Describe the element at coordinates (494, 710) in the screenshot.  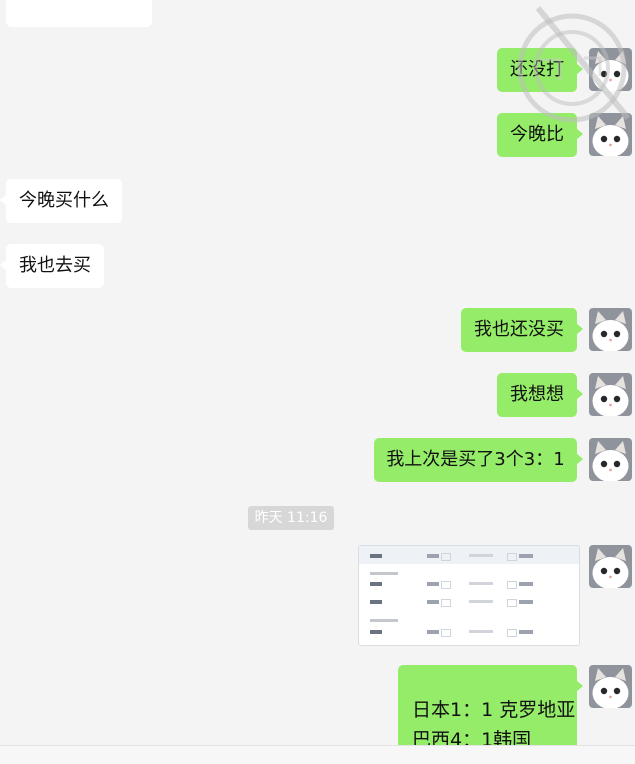
I see `message-line: 日本1：1 克罗地亚` at that location.